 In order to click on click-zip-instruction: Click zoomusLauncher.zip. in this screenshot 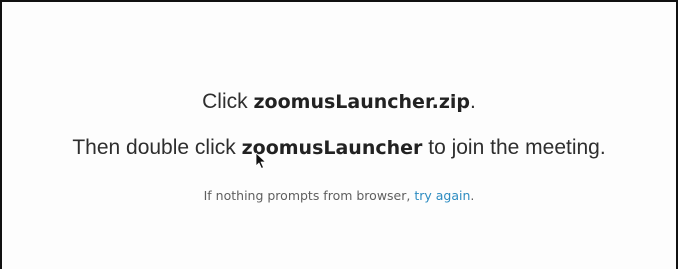, I will do `click(339, 102)`.